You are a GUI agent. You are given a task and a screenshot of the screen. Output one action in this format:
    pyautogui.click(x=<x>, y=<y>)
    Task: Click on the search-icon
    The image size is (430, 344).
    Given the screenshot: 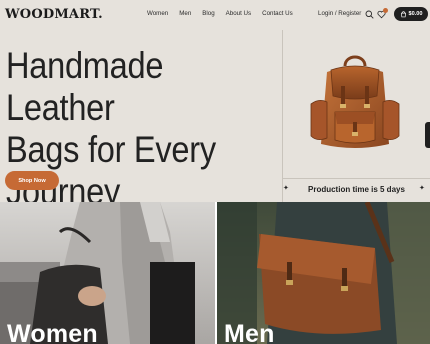 What is the action you would take?
    pyautogui.click(x=369, y=14)
    